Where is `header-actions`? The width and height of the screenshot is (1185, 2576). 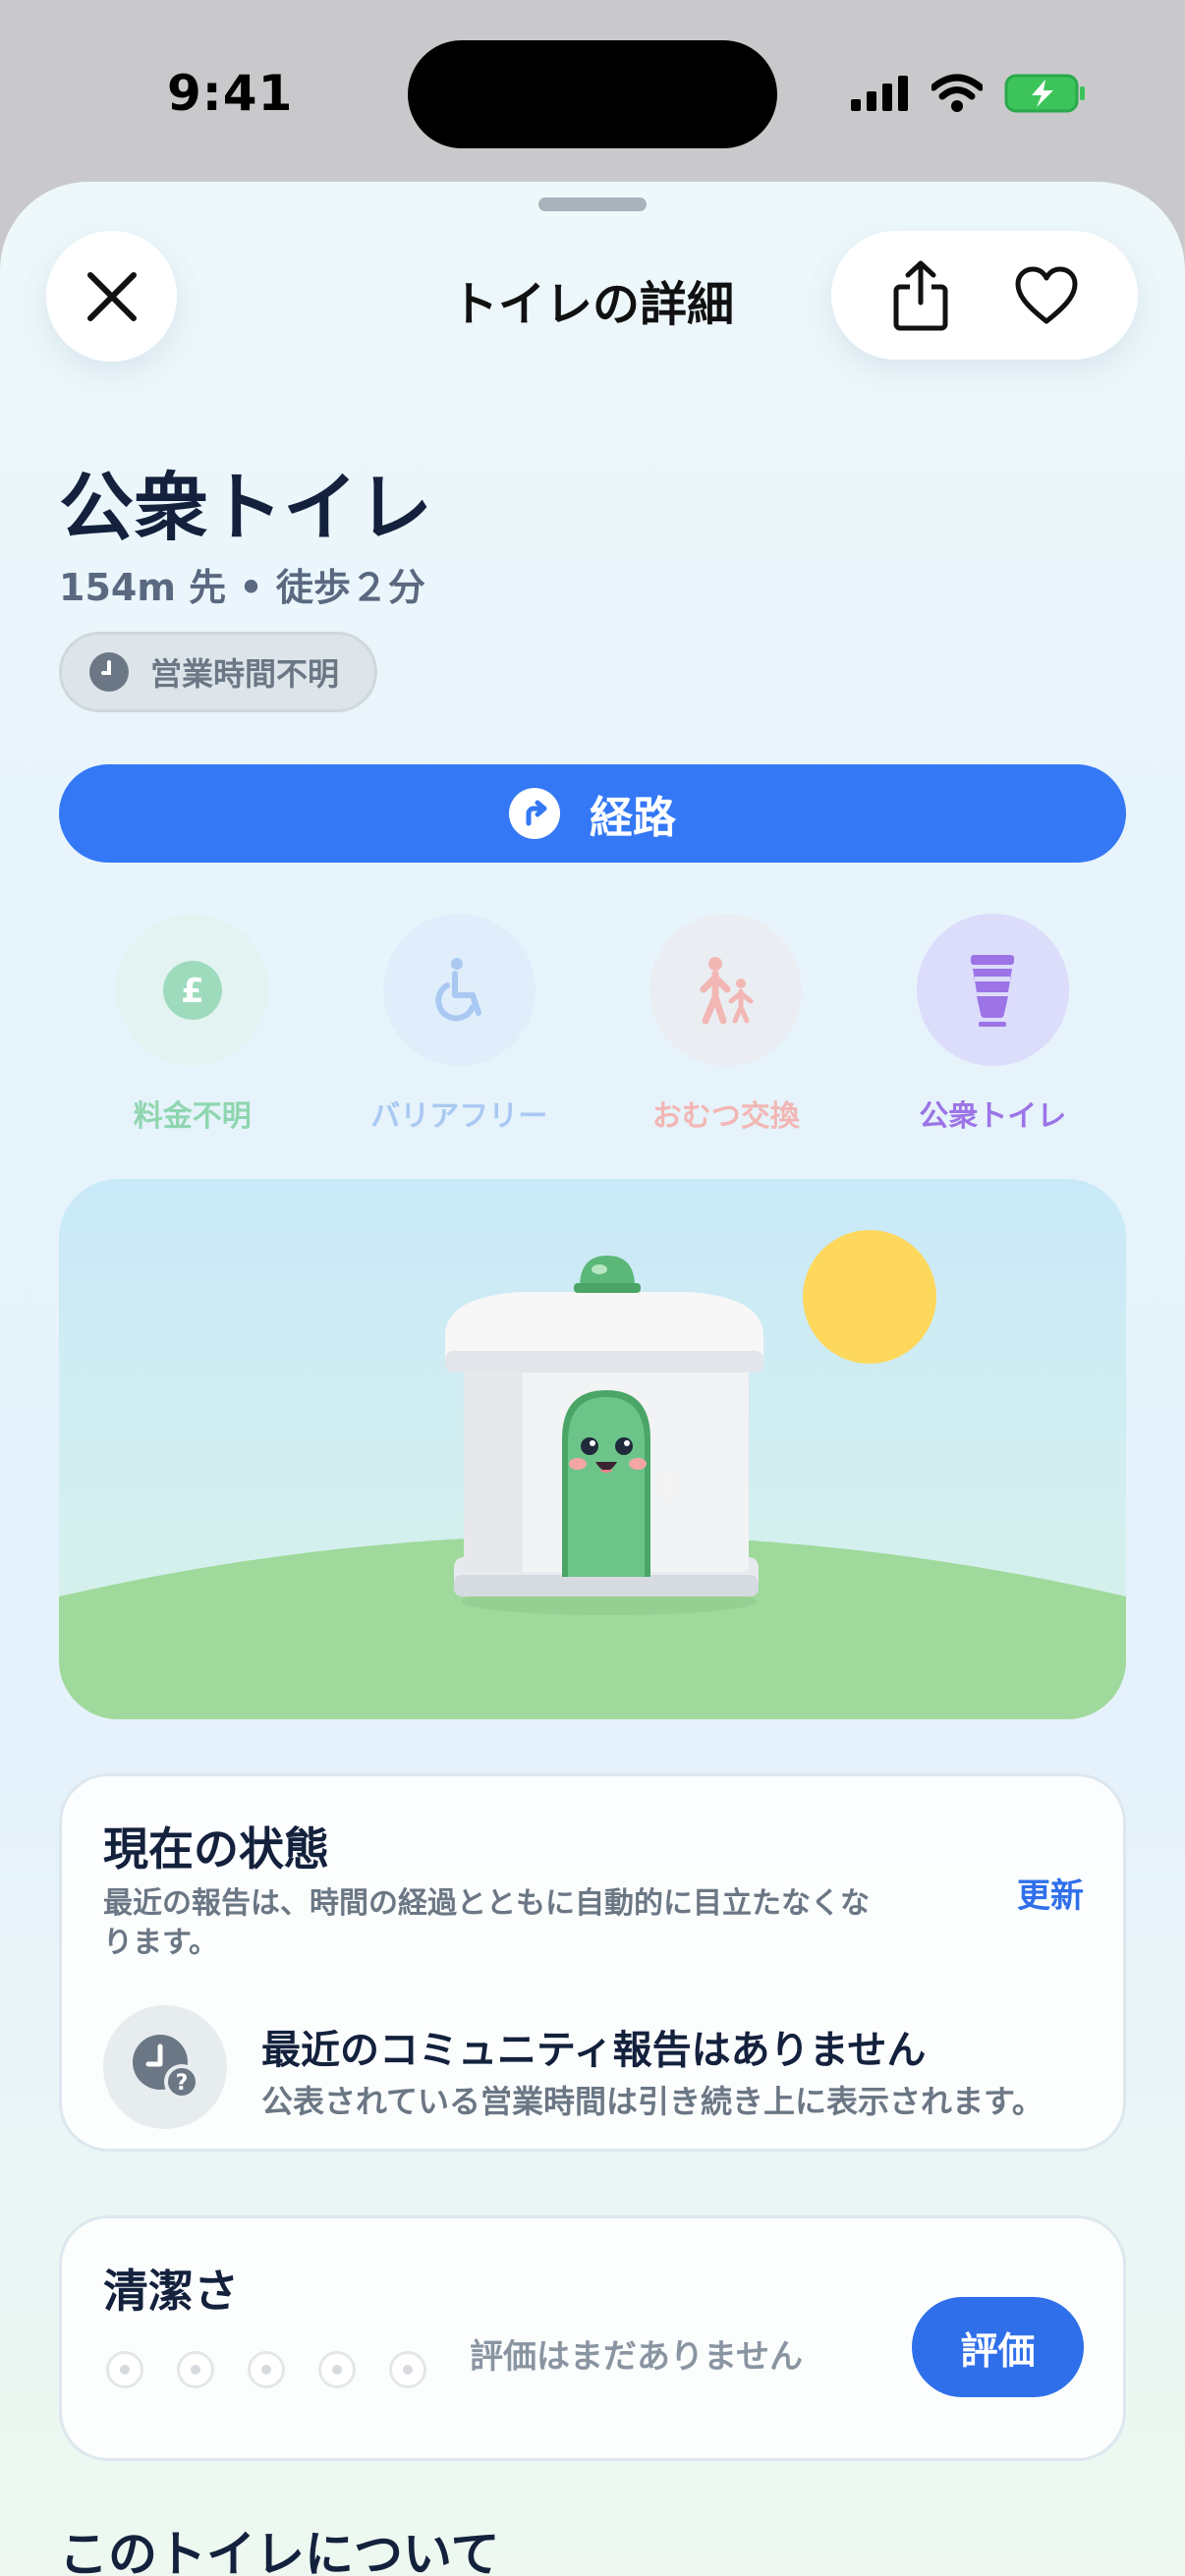 header-actions is located at coordinates (985, 295).